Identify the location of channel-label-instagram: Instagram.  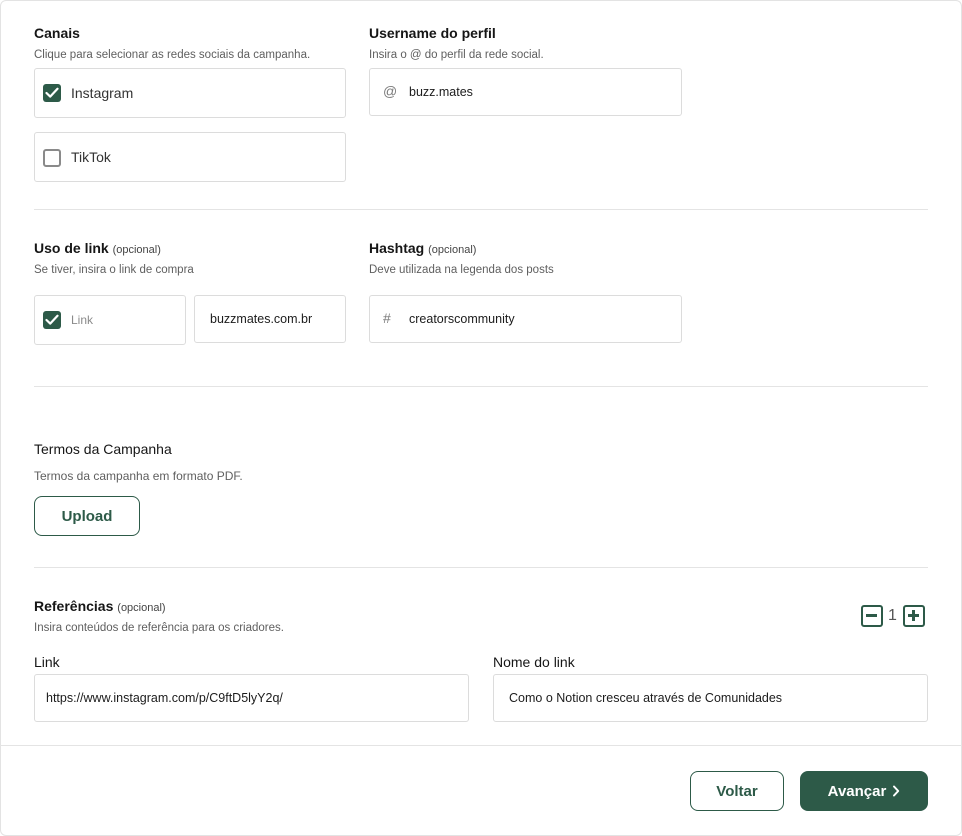
(102, 93).